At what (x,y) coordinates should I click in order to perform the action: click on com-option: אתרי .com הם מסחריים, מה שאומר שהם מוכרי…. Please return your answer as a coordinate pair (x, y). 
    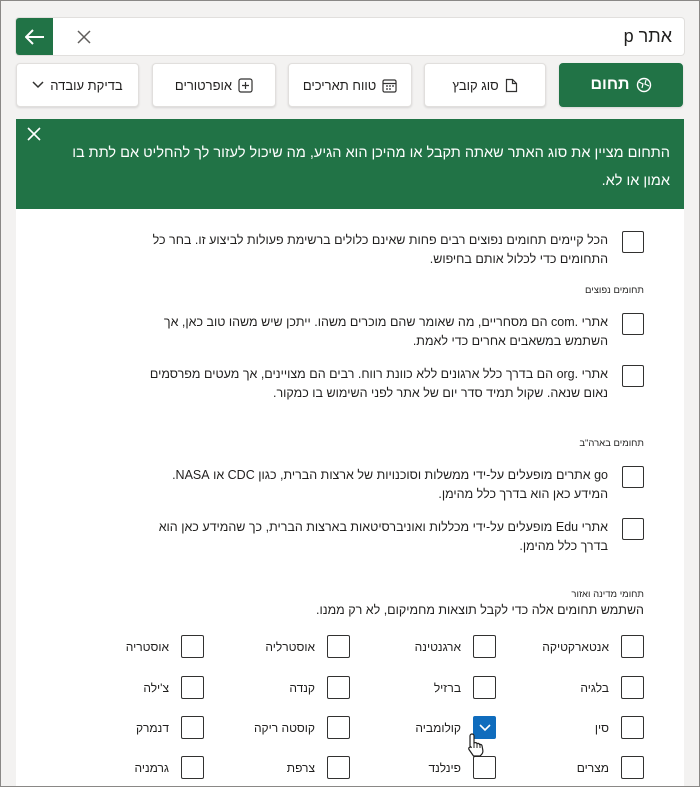
    Looking at the image, I should click on (396, 332).